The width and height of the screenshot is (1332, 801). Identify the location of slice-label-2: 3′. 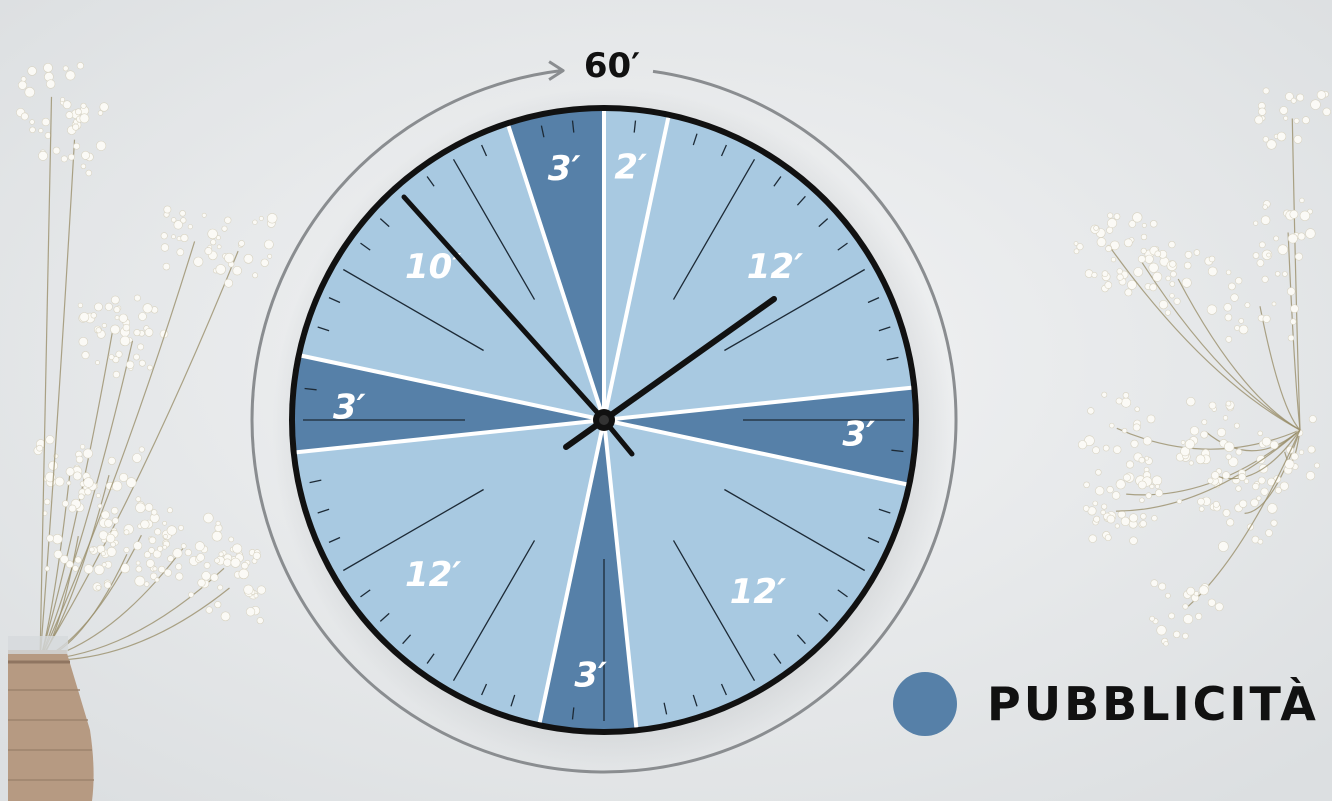
(858, 434).